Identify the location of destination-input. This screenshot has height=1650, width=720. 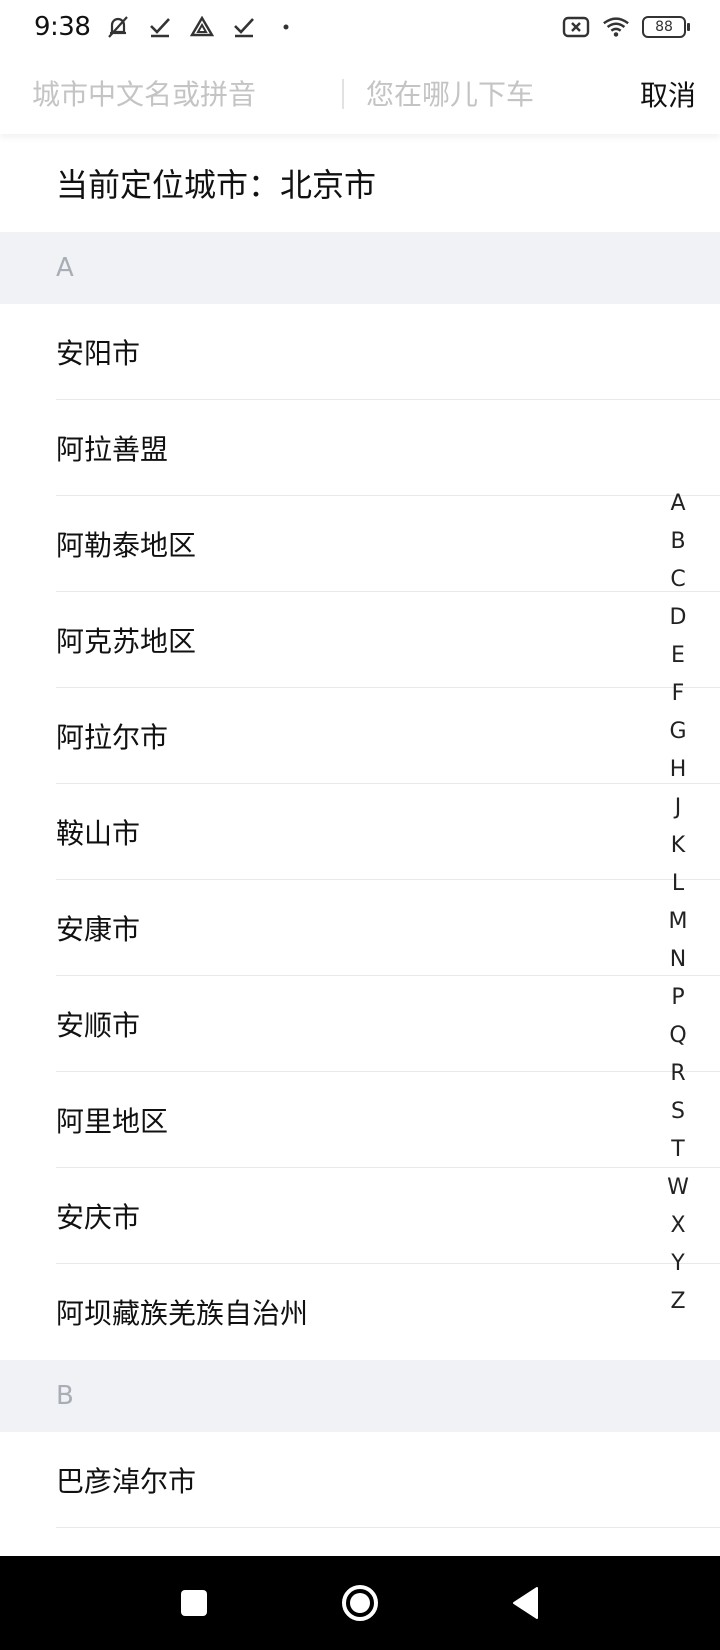
(481, 94).